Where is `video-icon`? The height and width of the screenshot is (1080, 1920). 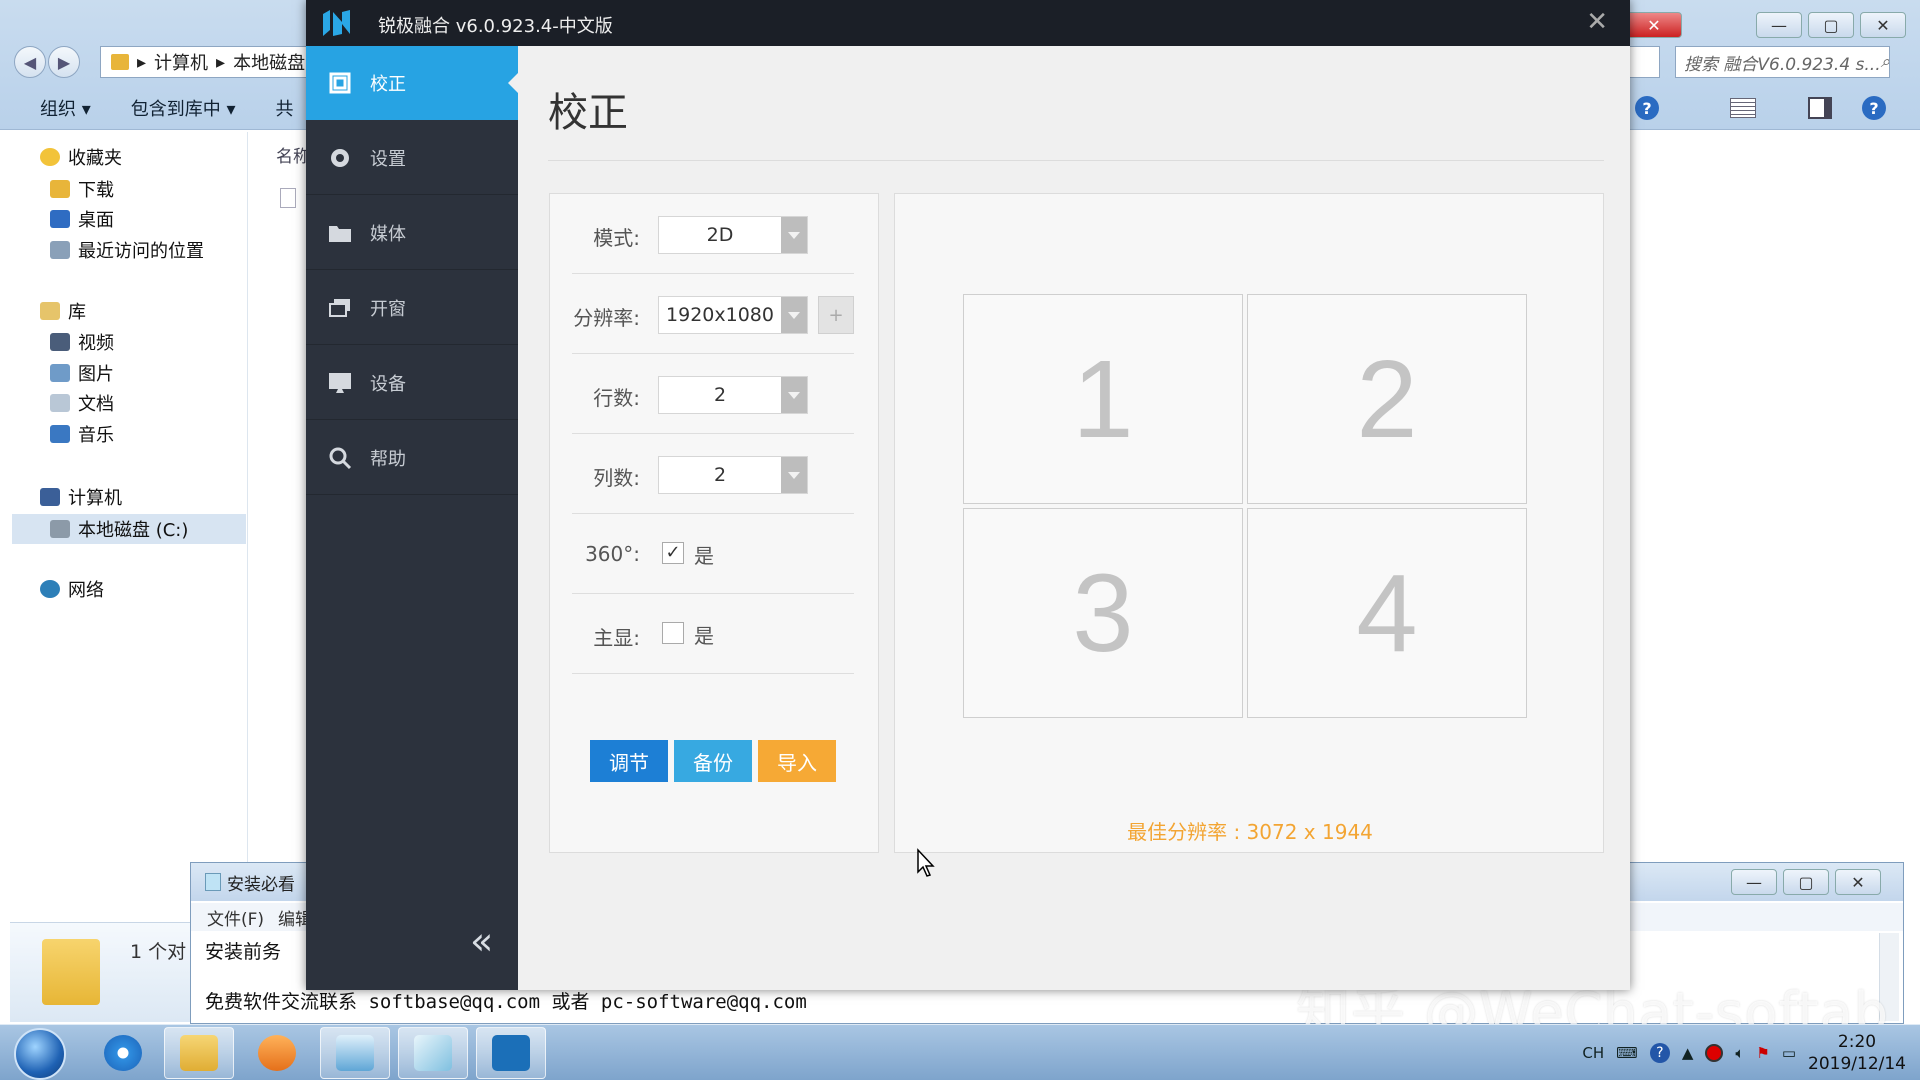
video-icon is located at coordinates (60, 342).